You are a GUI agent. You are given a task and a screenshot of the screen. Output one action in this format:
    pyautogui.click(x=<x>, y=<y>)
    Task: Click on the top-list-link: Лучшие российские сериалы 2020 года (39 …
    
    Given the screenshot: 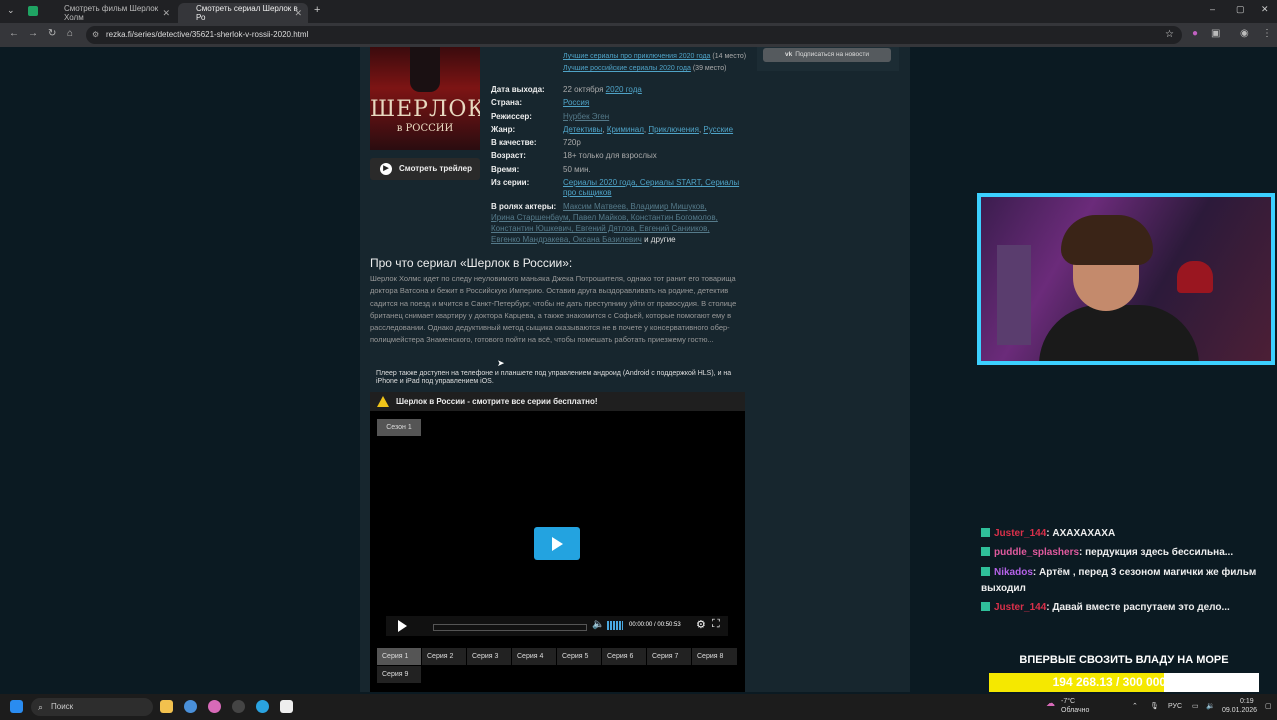 What is the action you would take?
    pyautogui.click(x=644, y=68)
    